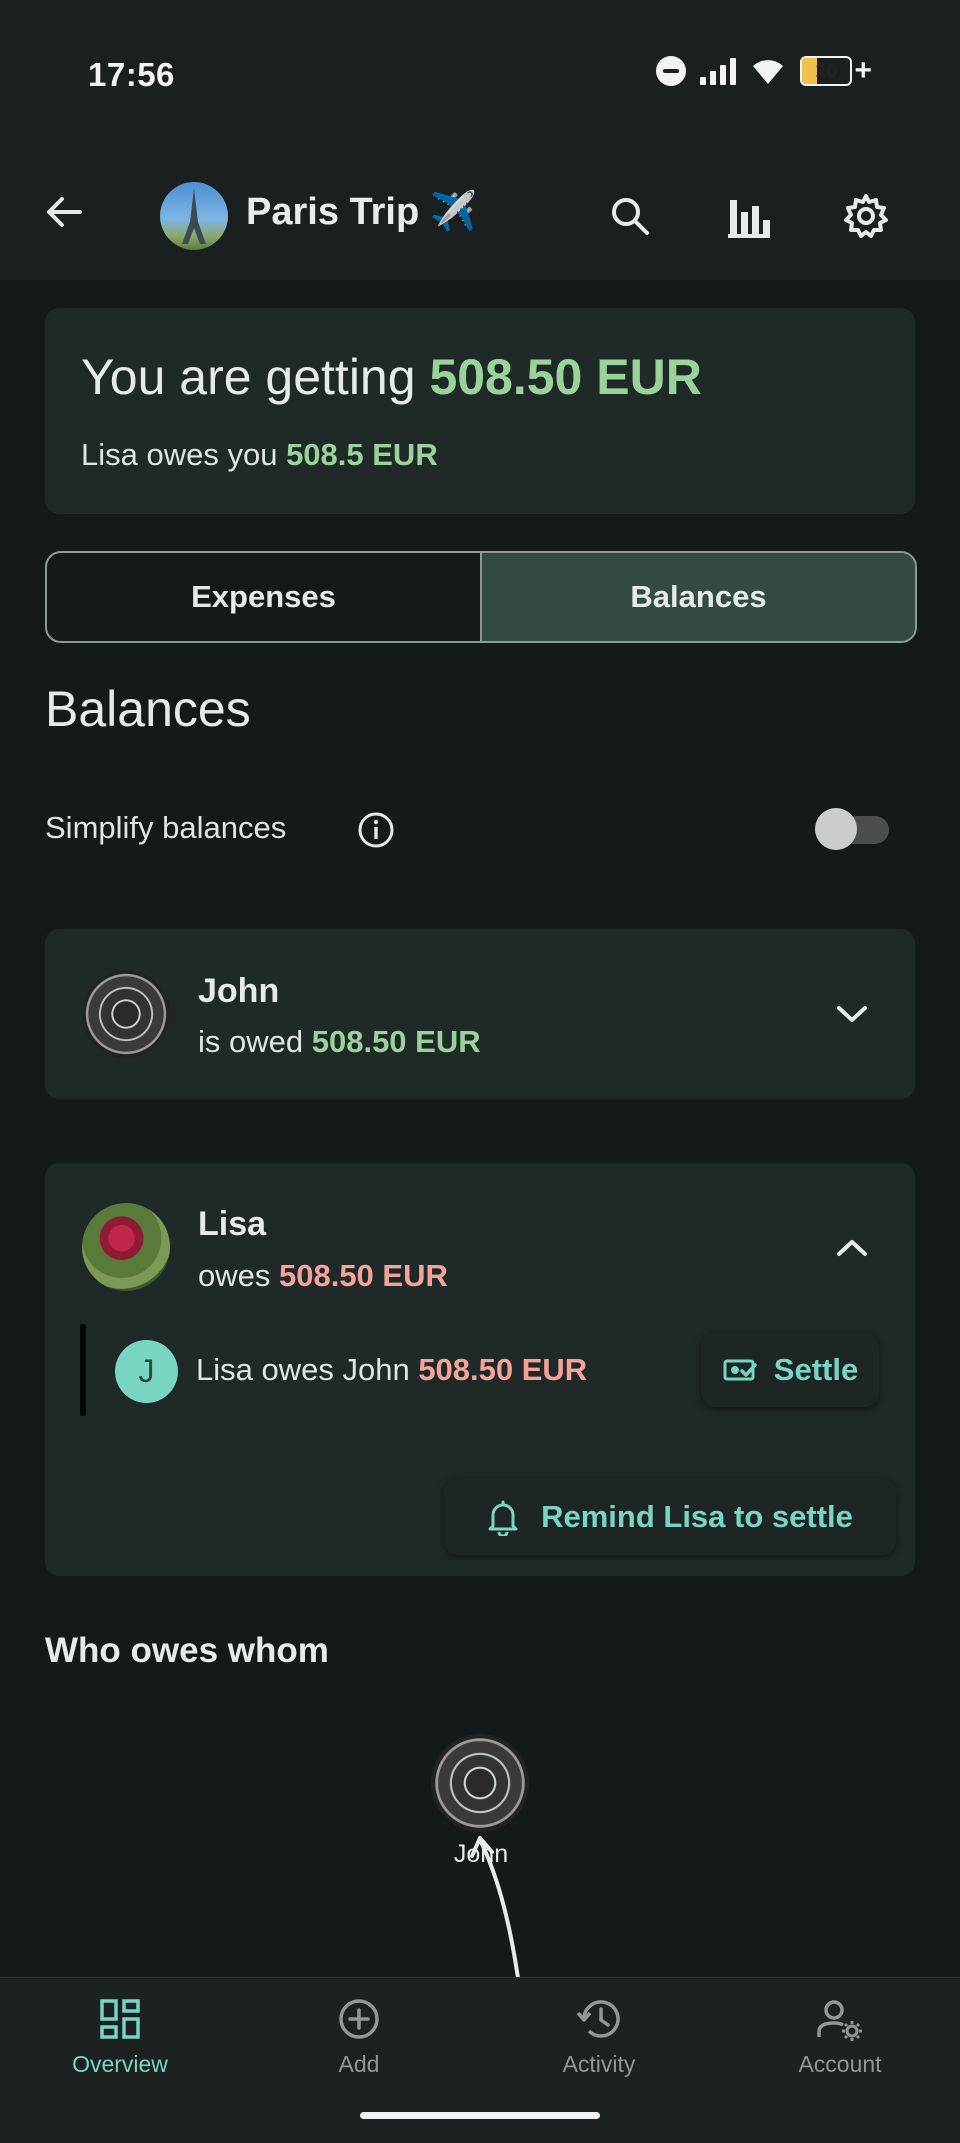 This screenshot has height=2143, width=960. I want to click on do-not-disturb-icon, so click(671, 71).